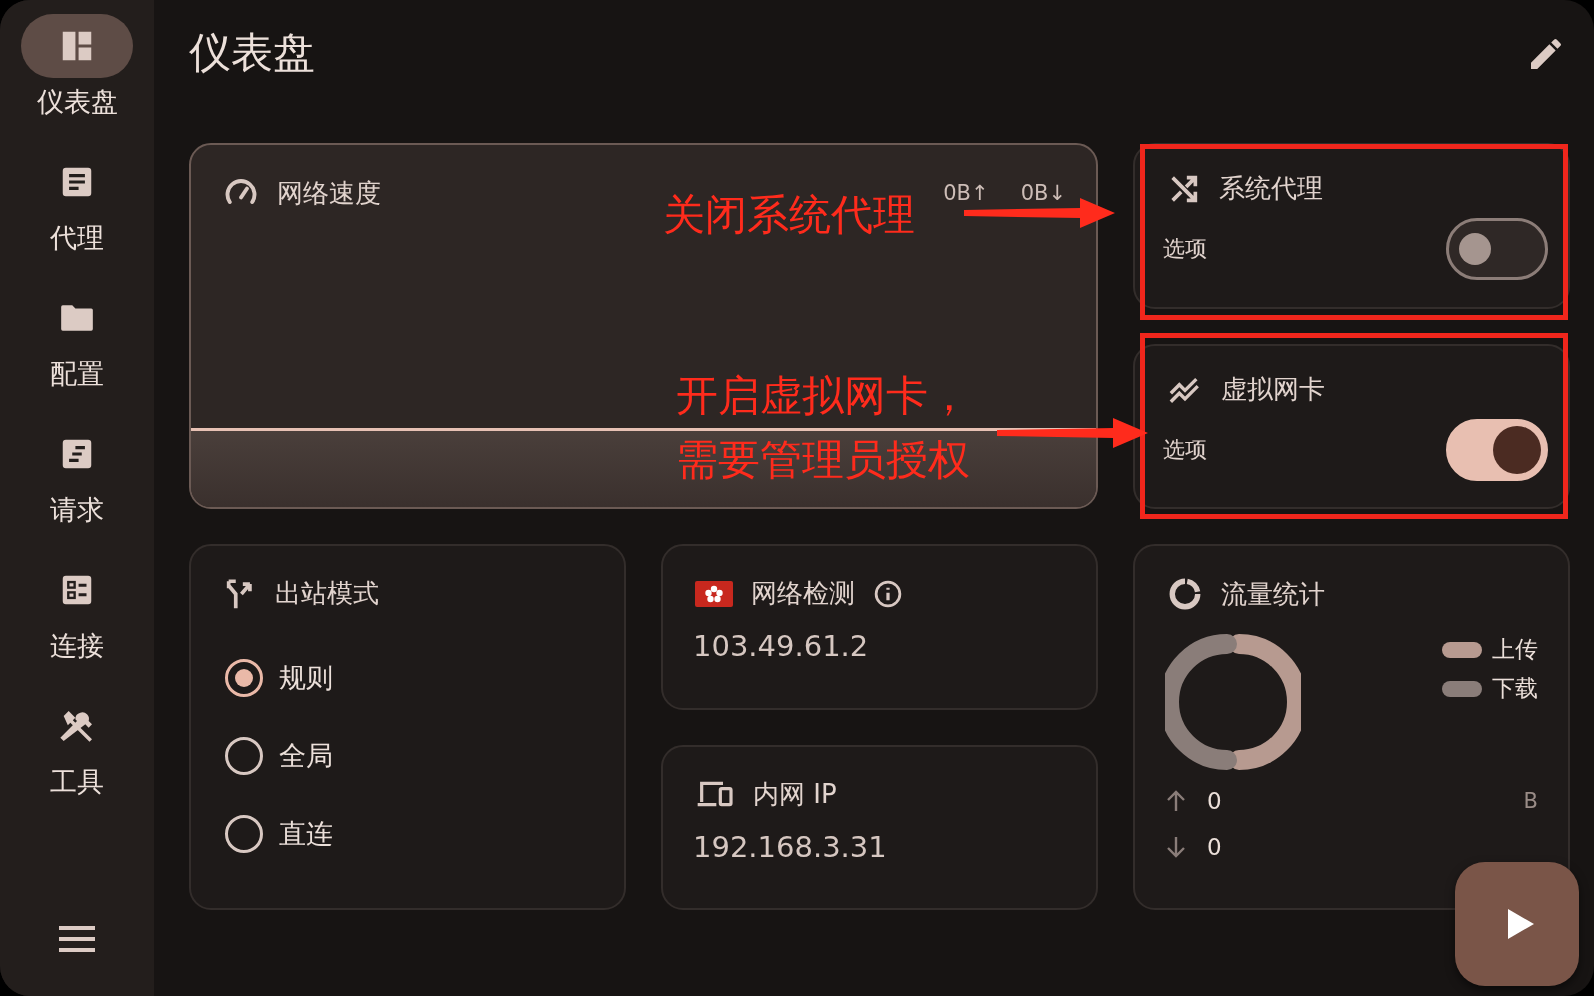  What do you see at coordinates (1214, 847) in the screenshot?
I see `download-total: 0` at bounding box center [1214, 847].